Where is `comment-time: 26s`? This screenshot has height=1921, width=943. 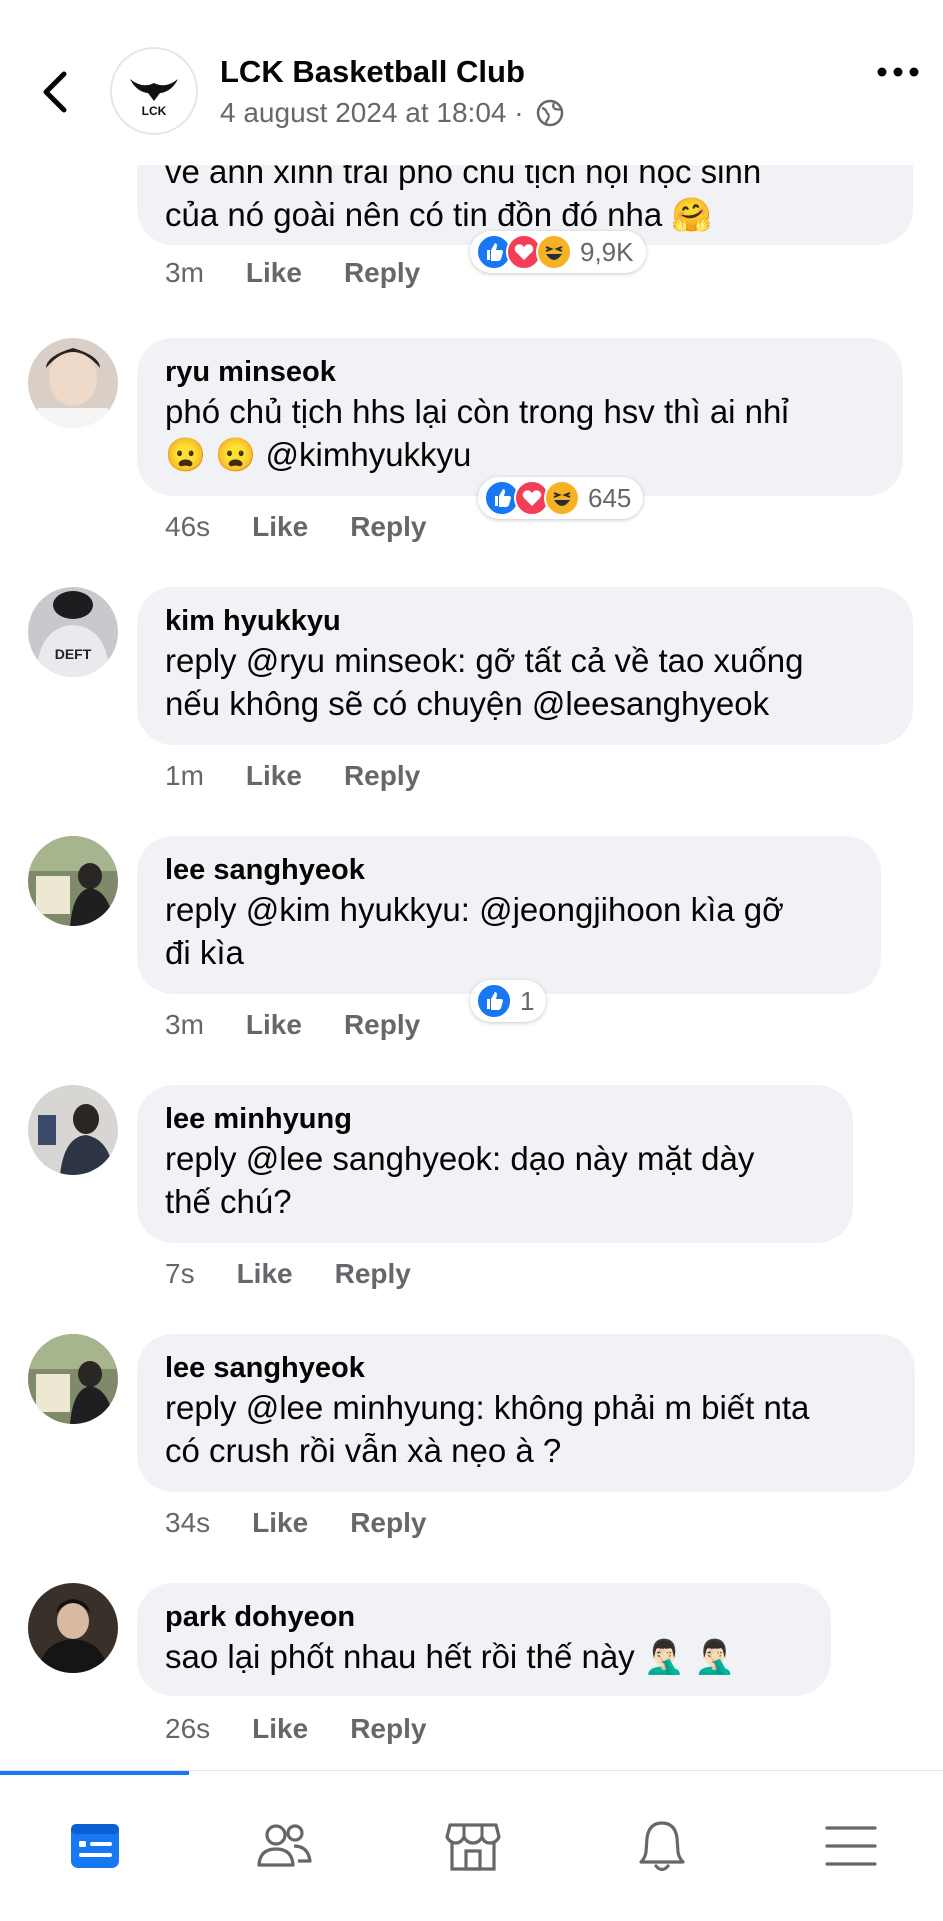 comment-time: 26s is located at coordinates (188, 1728).